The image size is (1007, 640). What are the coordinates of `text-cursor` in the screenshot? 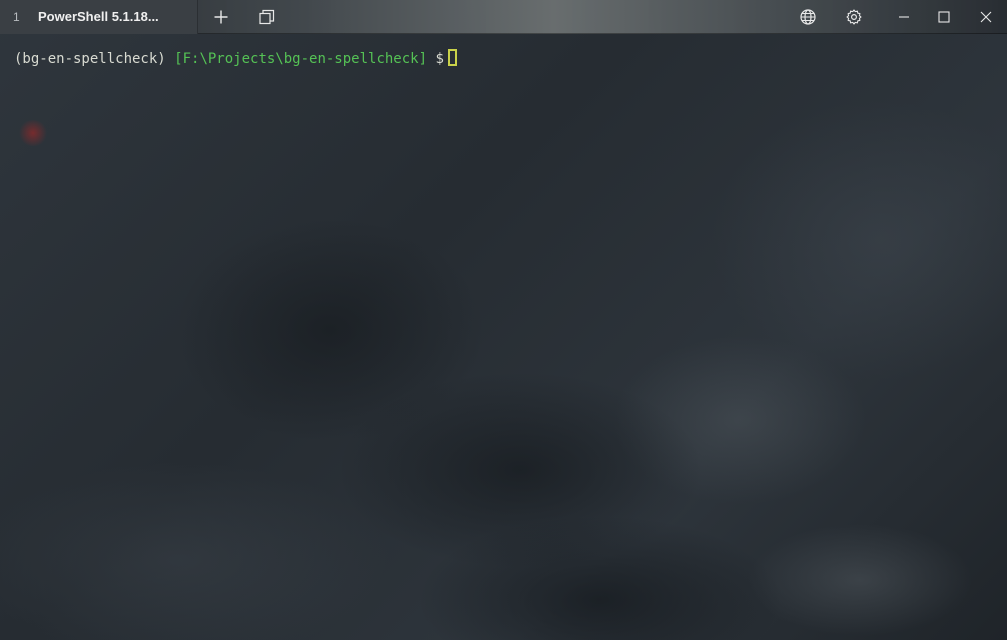 It's located at (452, 57).